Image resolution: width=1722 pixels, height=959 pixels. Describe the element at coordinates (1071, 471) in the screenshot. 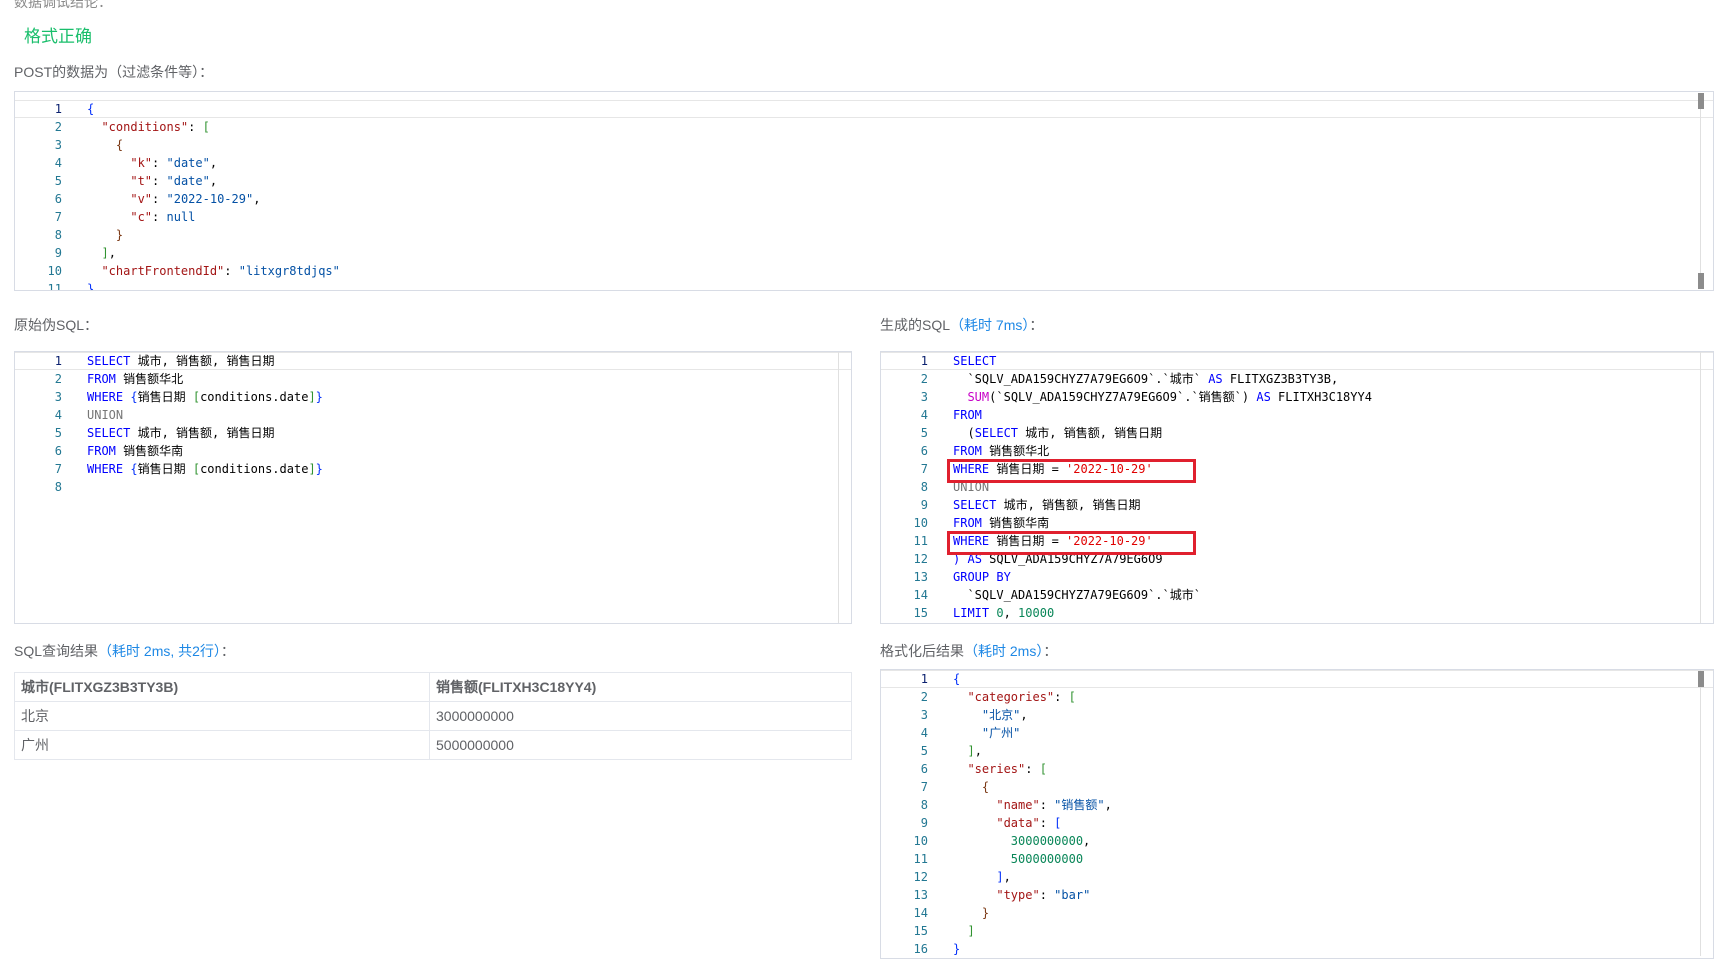

I see `highlight-box-where-north` at that location.